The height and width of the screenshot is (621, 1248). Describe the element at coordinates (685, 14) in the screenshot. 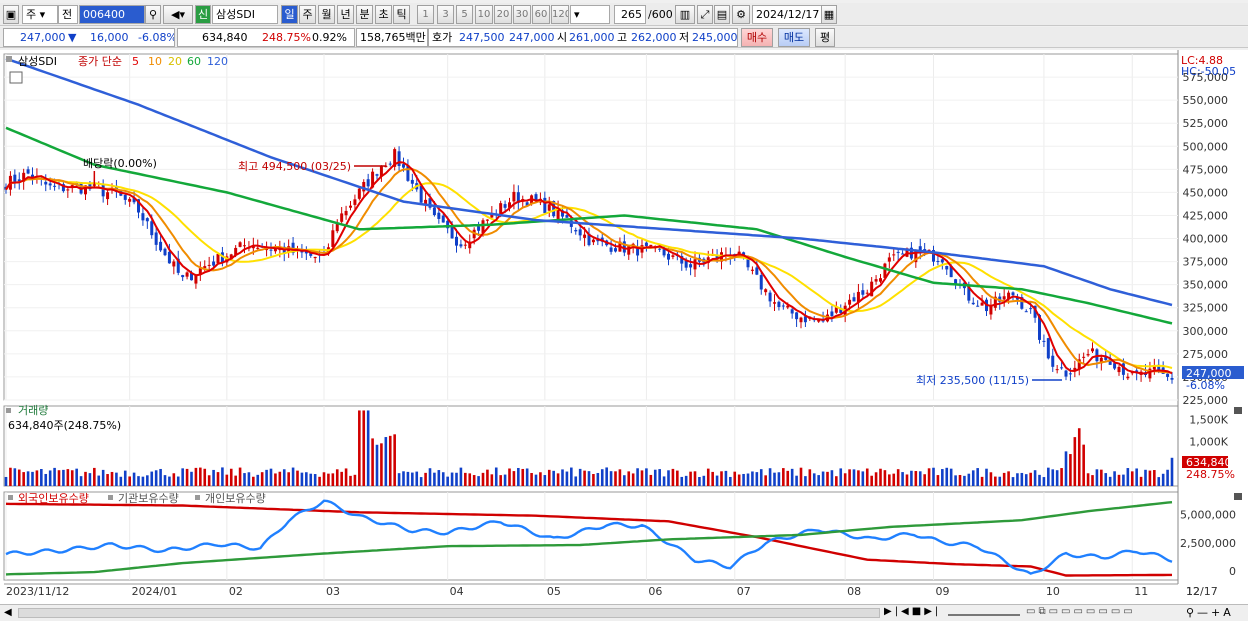

I see `candle-type-icon: ▥` at that location.